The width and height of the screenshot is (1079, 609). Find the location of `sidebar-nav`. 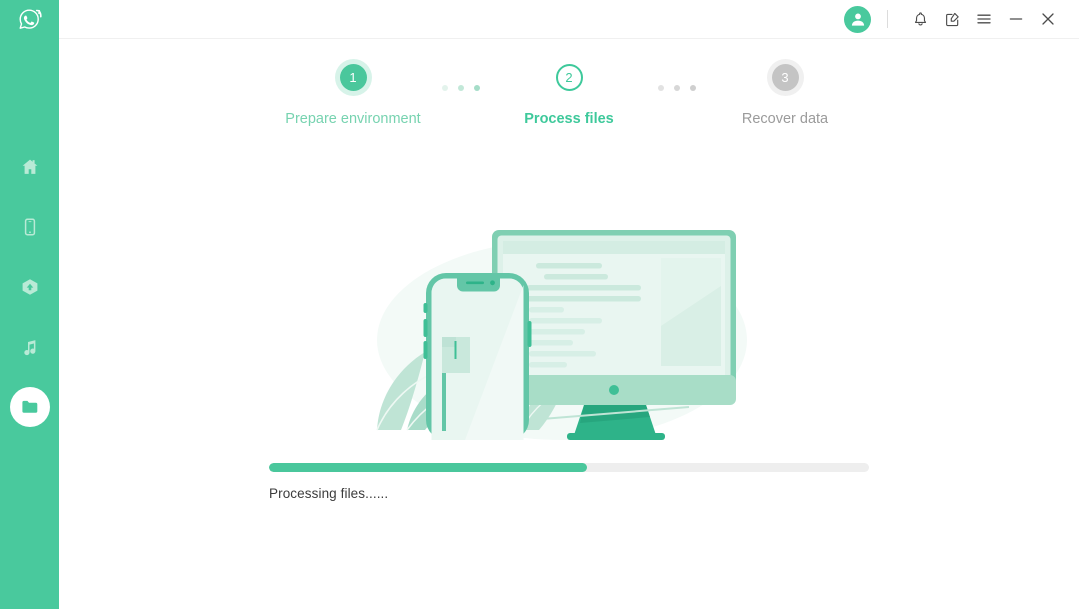

sidebar-nav is located at coordinates (29, 297).